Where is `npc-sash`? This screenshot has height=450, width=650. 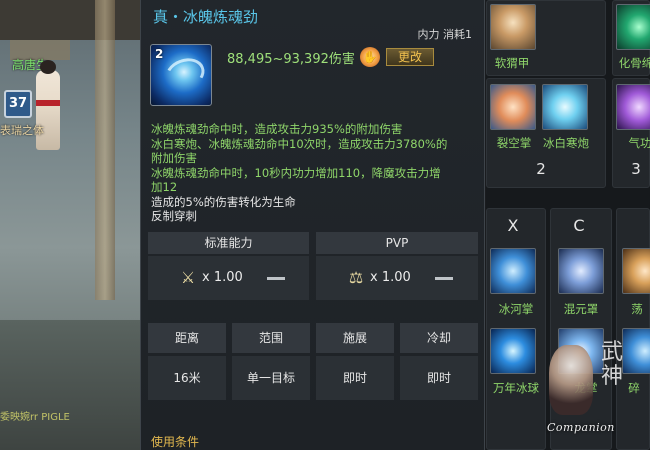 npc-sash is located at coordinates (48, 103).